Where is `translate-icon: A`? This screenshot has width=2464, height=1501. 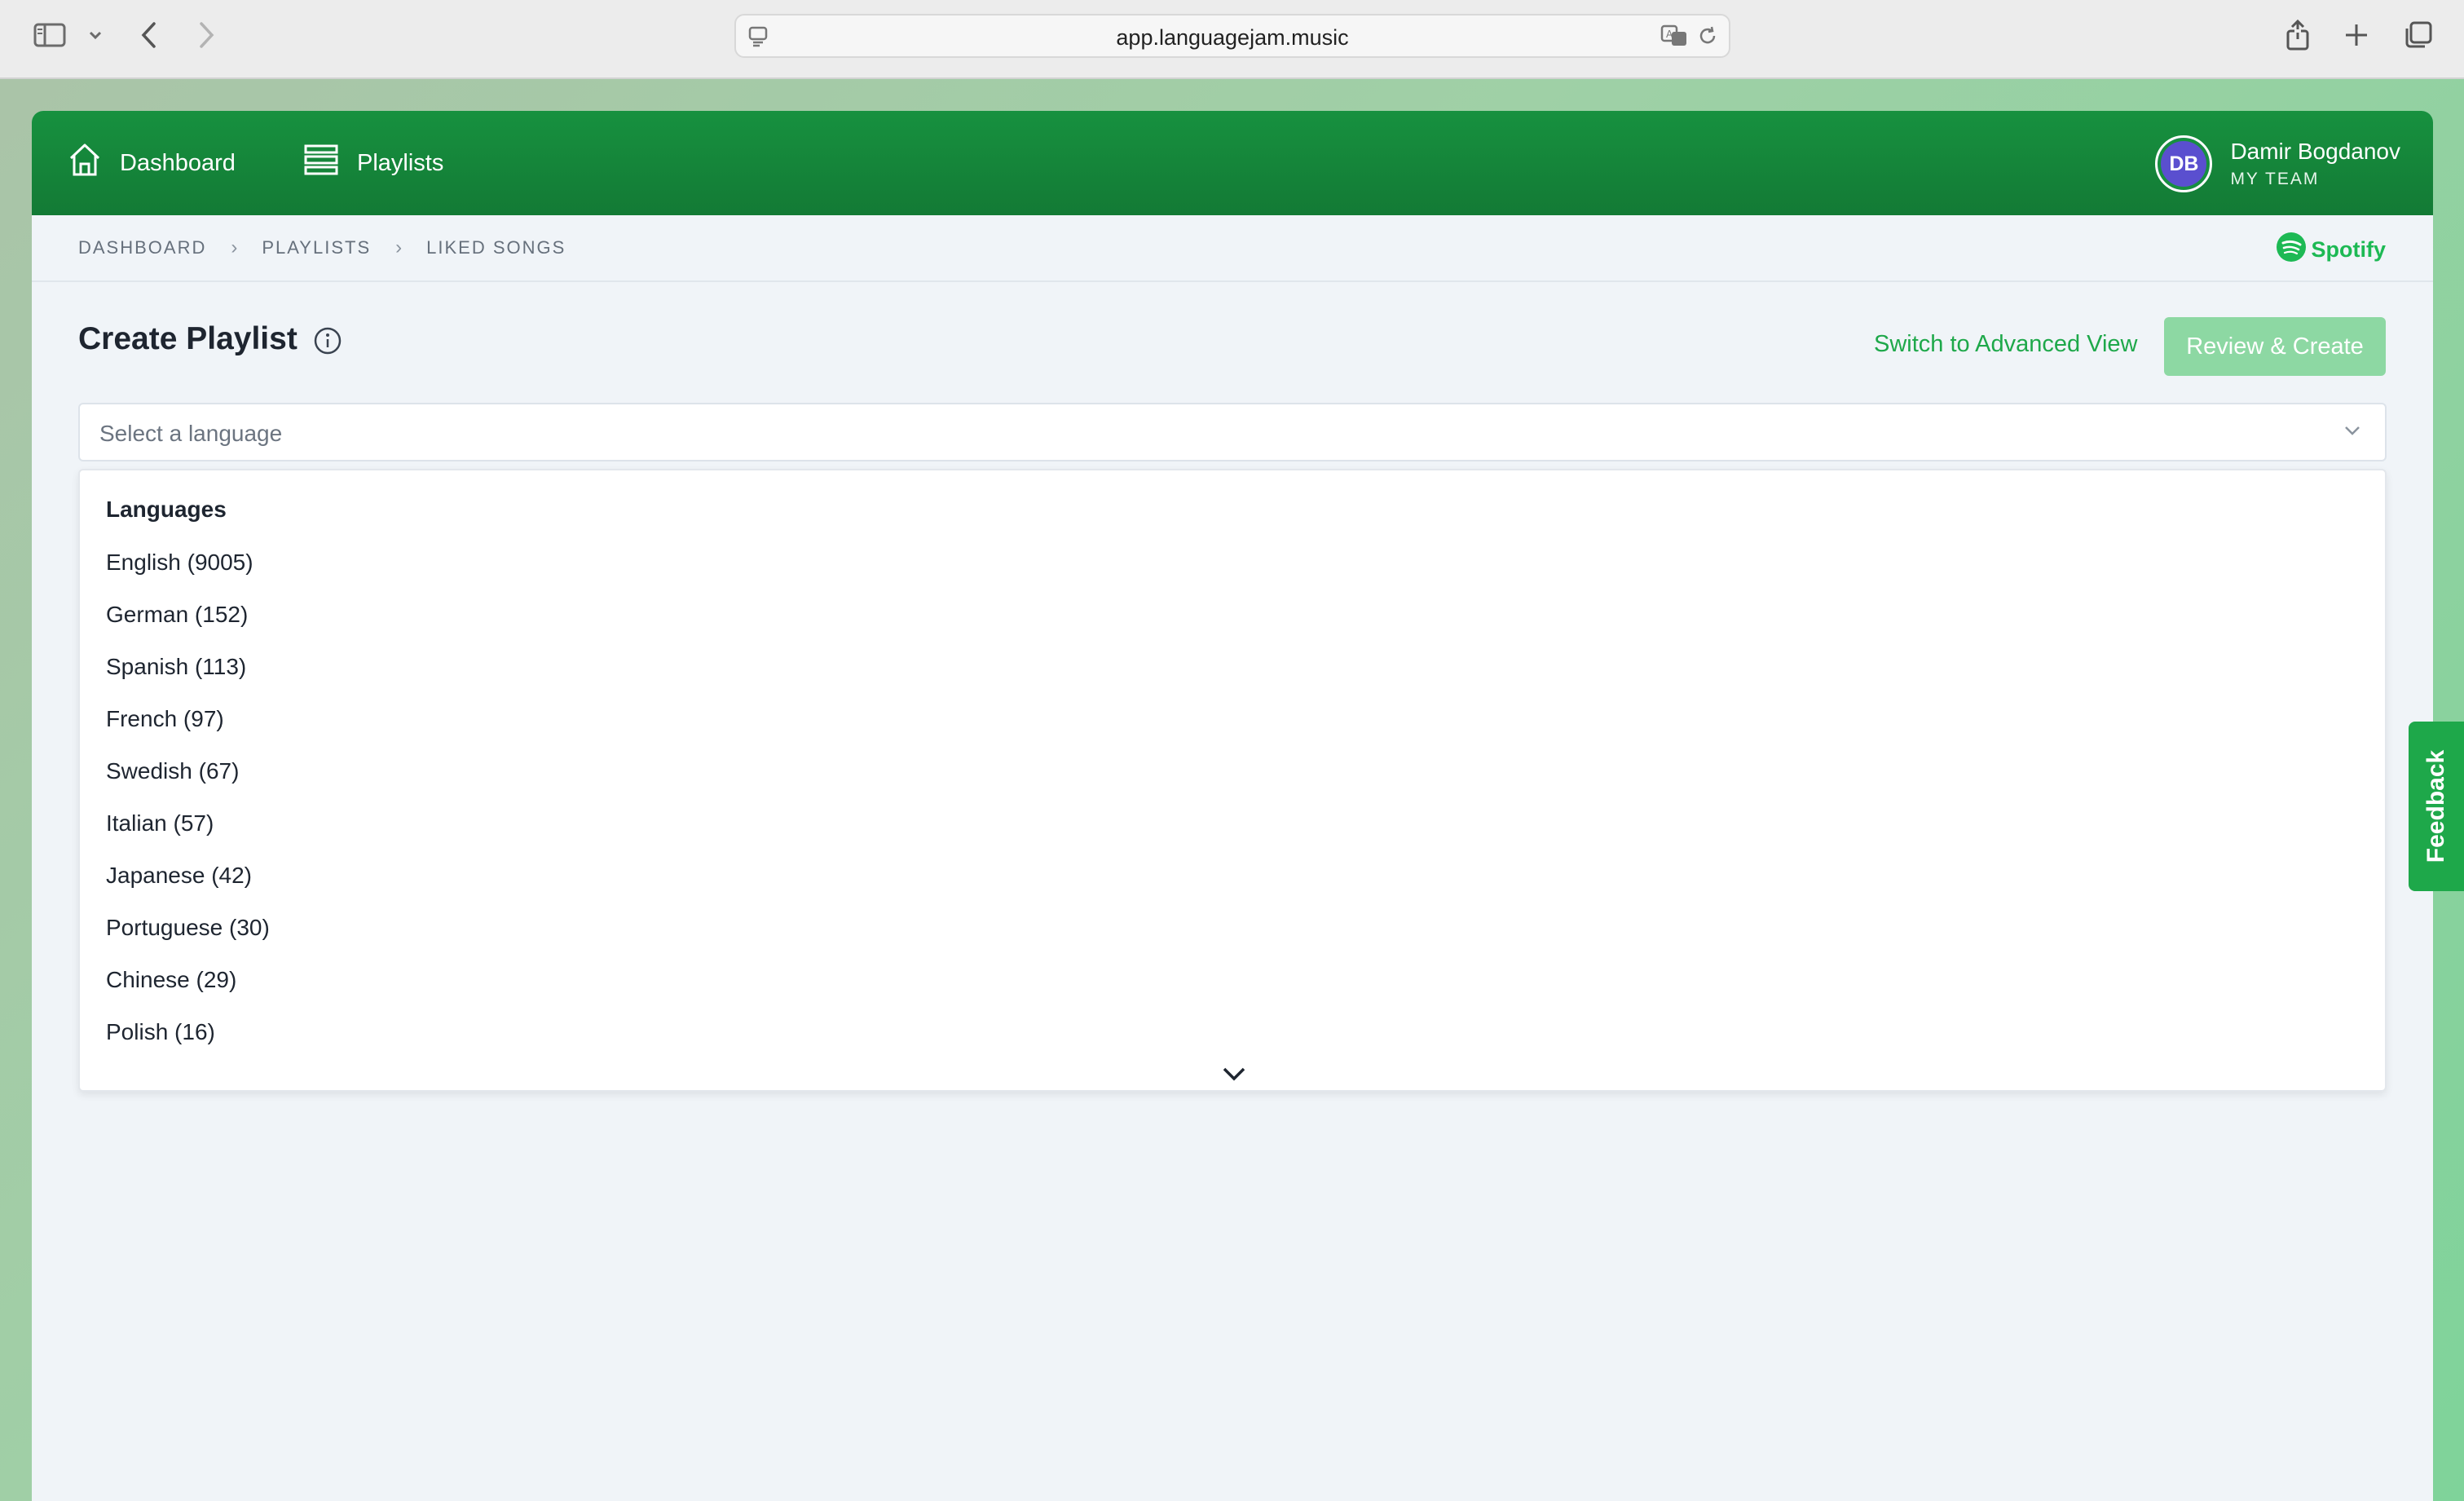
translate-icon: A is located at coordinates (1675, 38).